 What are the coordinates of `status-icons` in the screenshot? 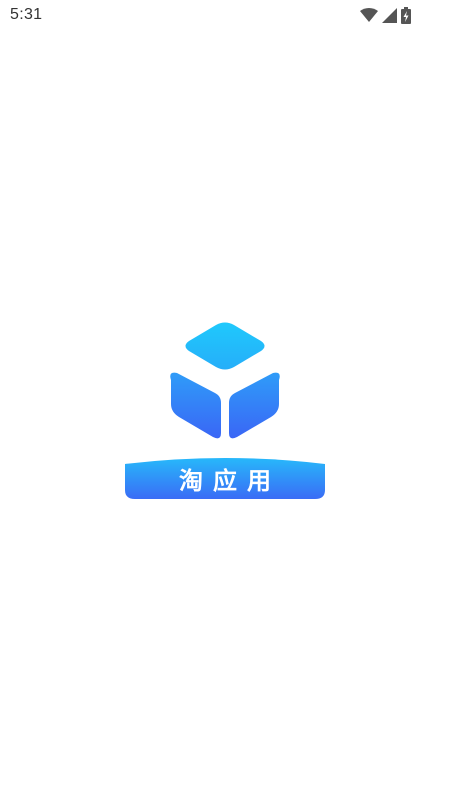 It's located at (385, 15).